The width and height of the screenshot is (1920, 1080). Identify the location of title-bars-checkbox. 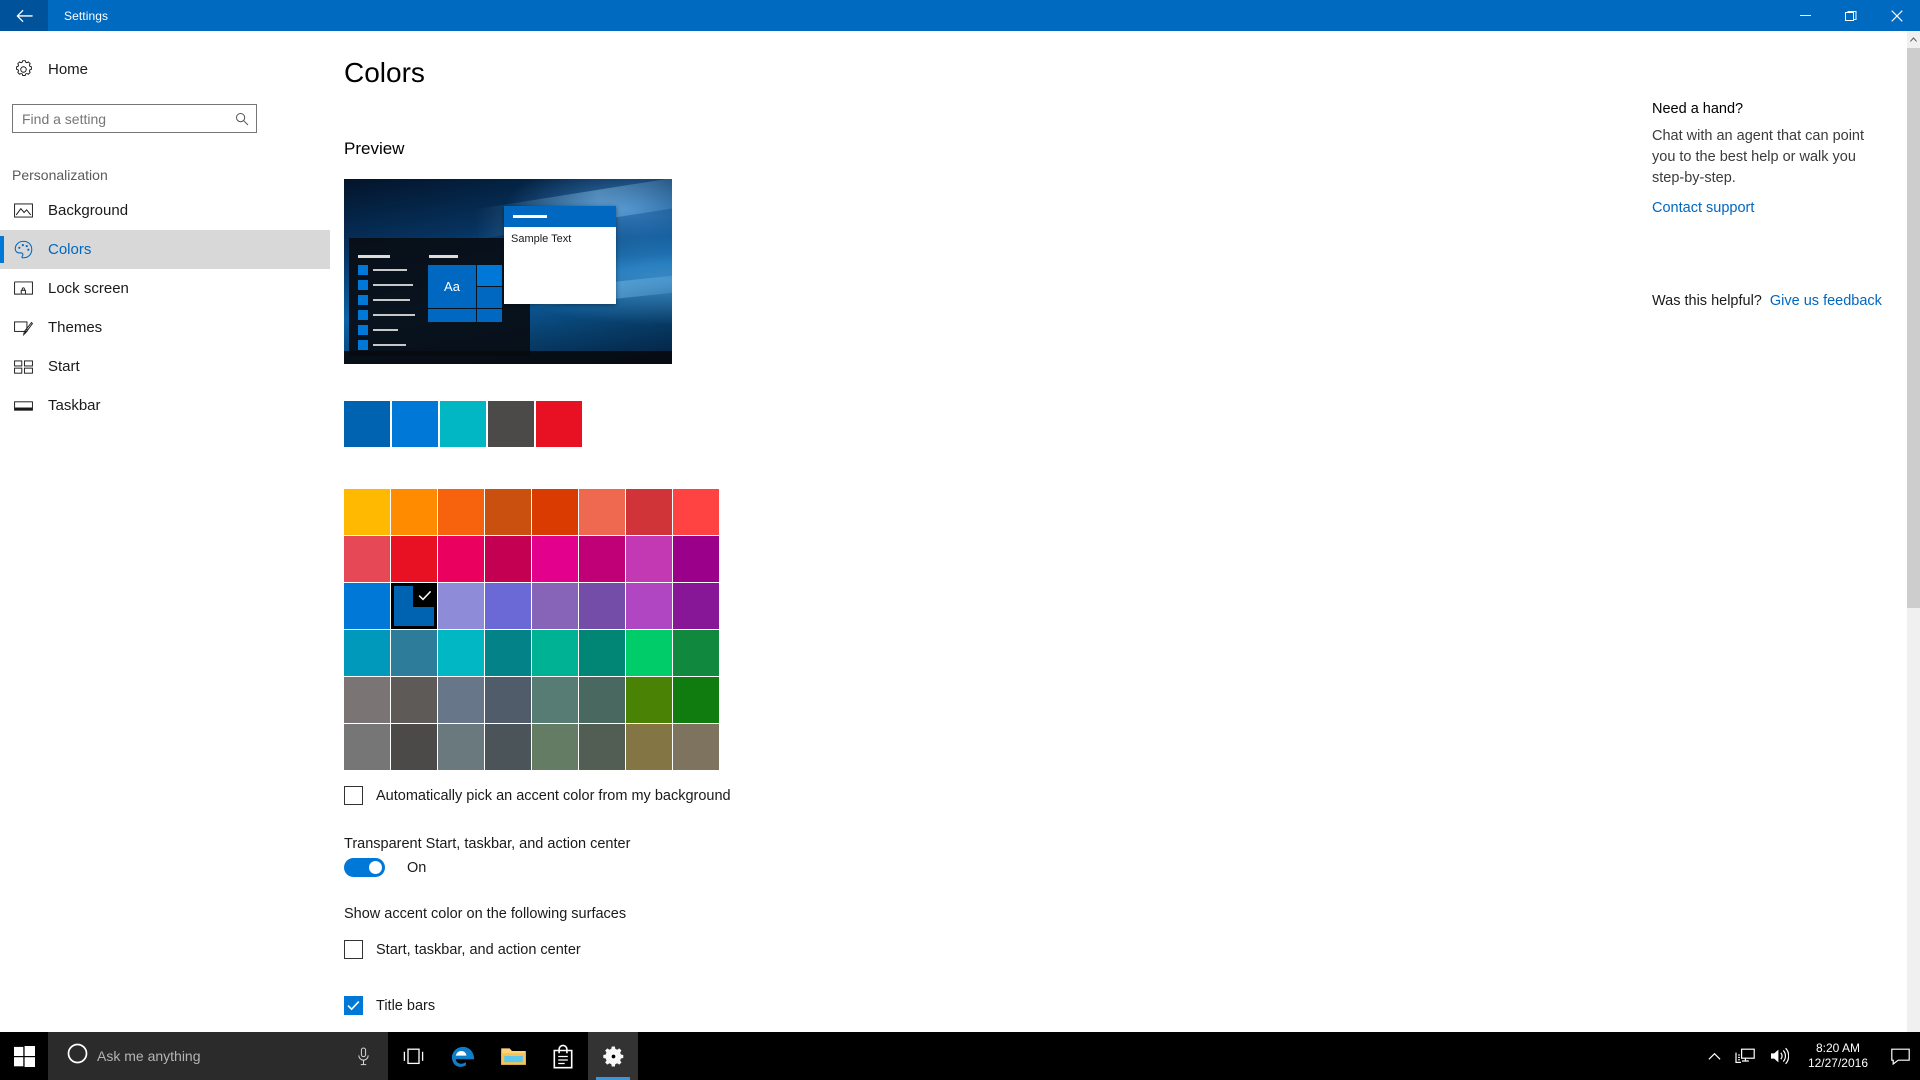
(353, 1005).